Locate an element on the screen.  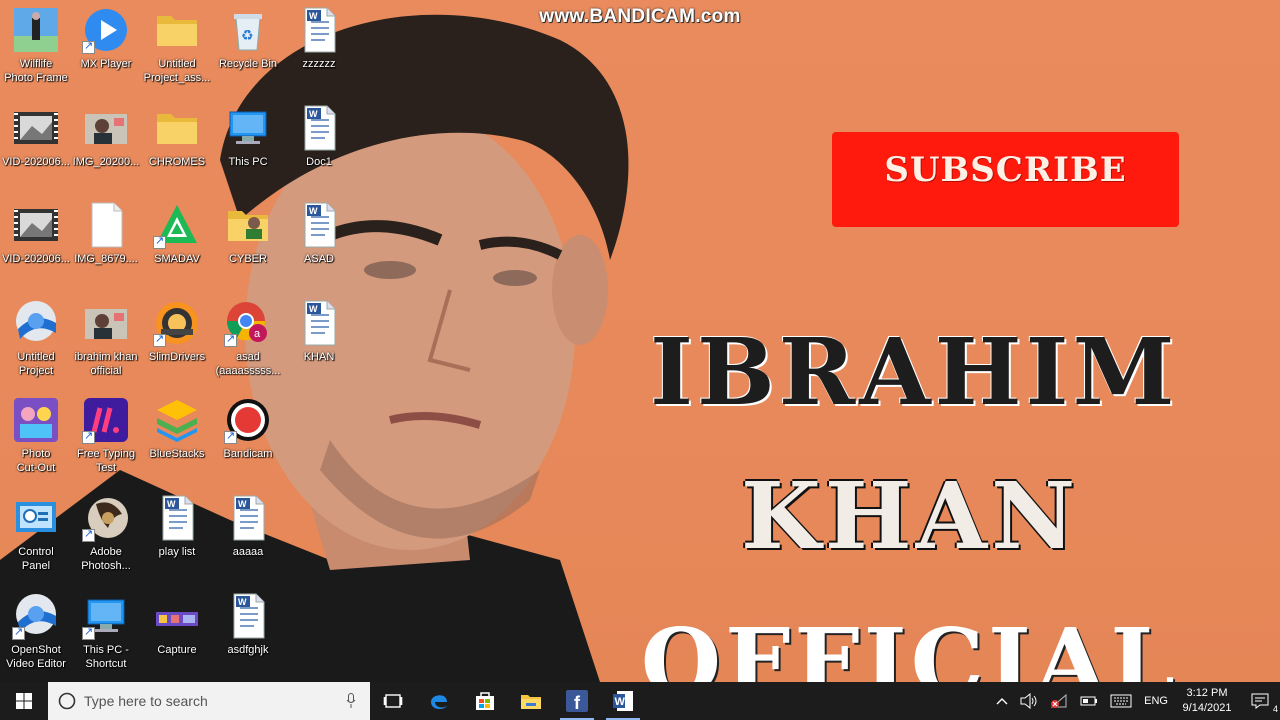
desktop-icon: Wzzzzzz is located at coordinates (319, 48).